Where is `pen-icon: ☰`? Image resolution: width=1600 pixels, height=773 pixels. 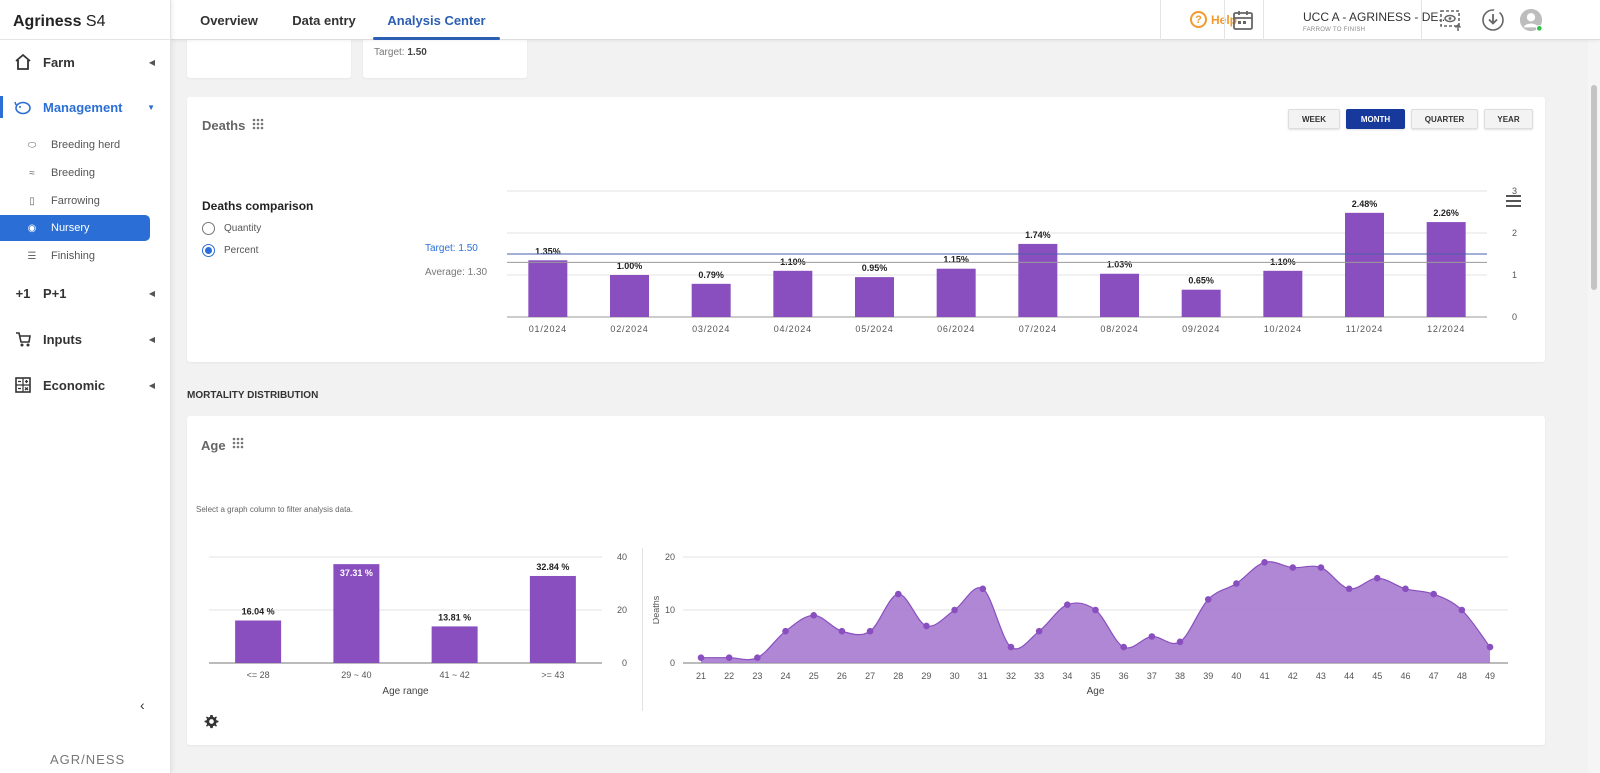 pen-icon: ☰ is located at coordinates (32, 256).